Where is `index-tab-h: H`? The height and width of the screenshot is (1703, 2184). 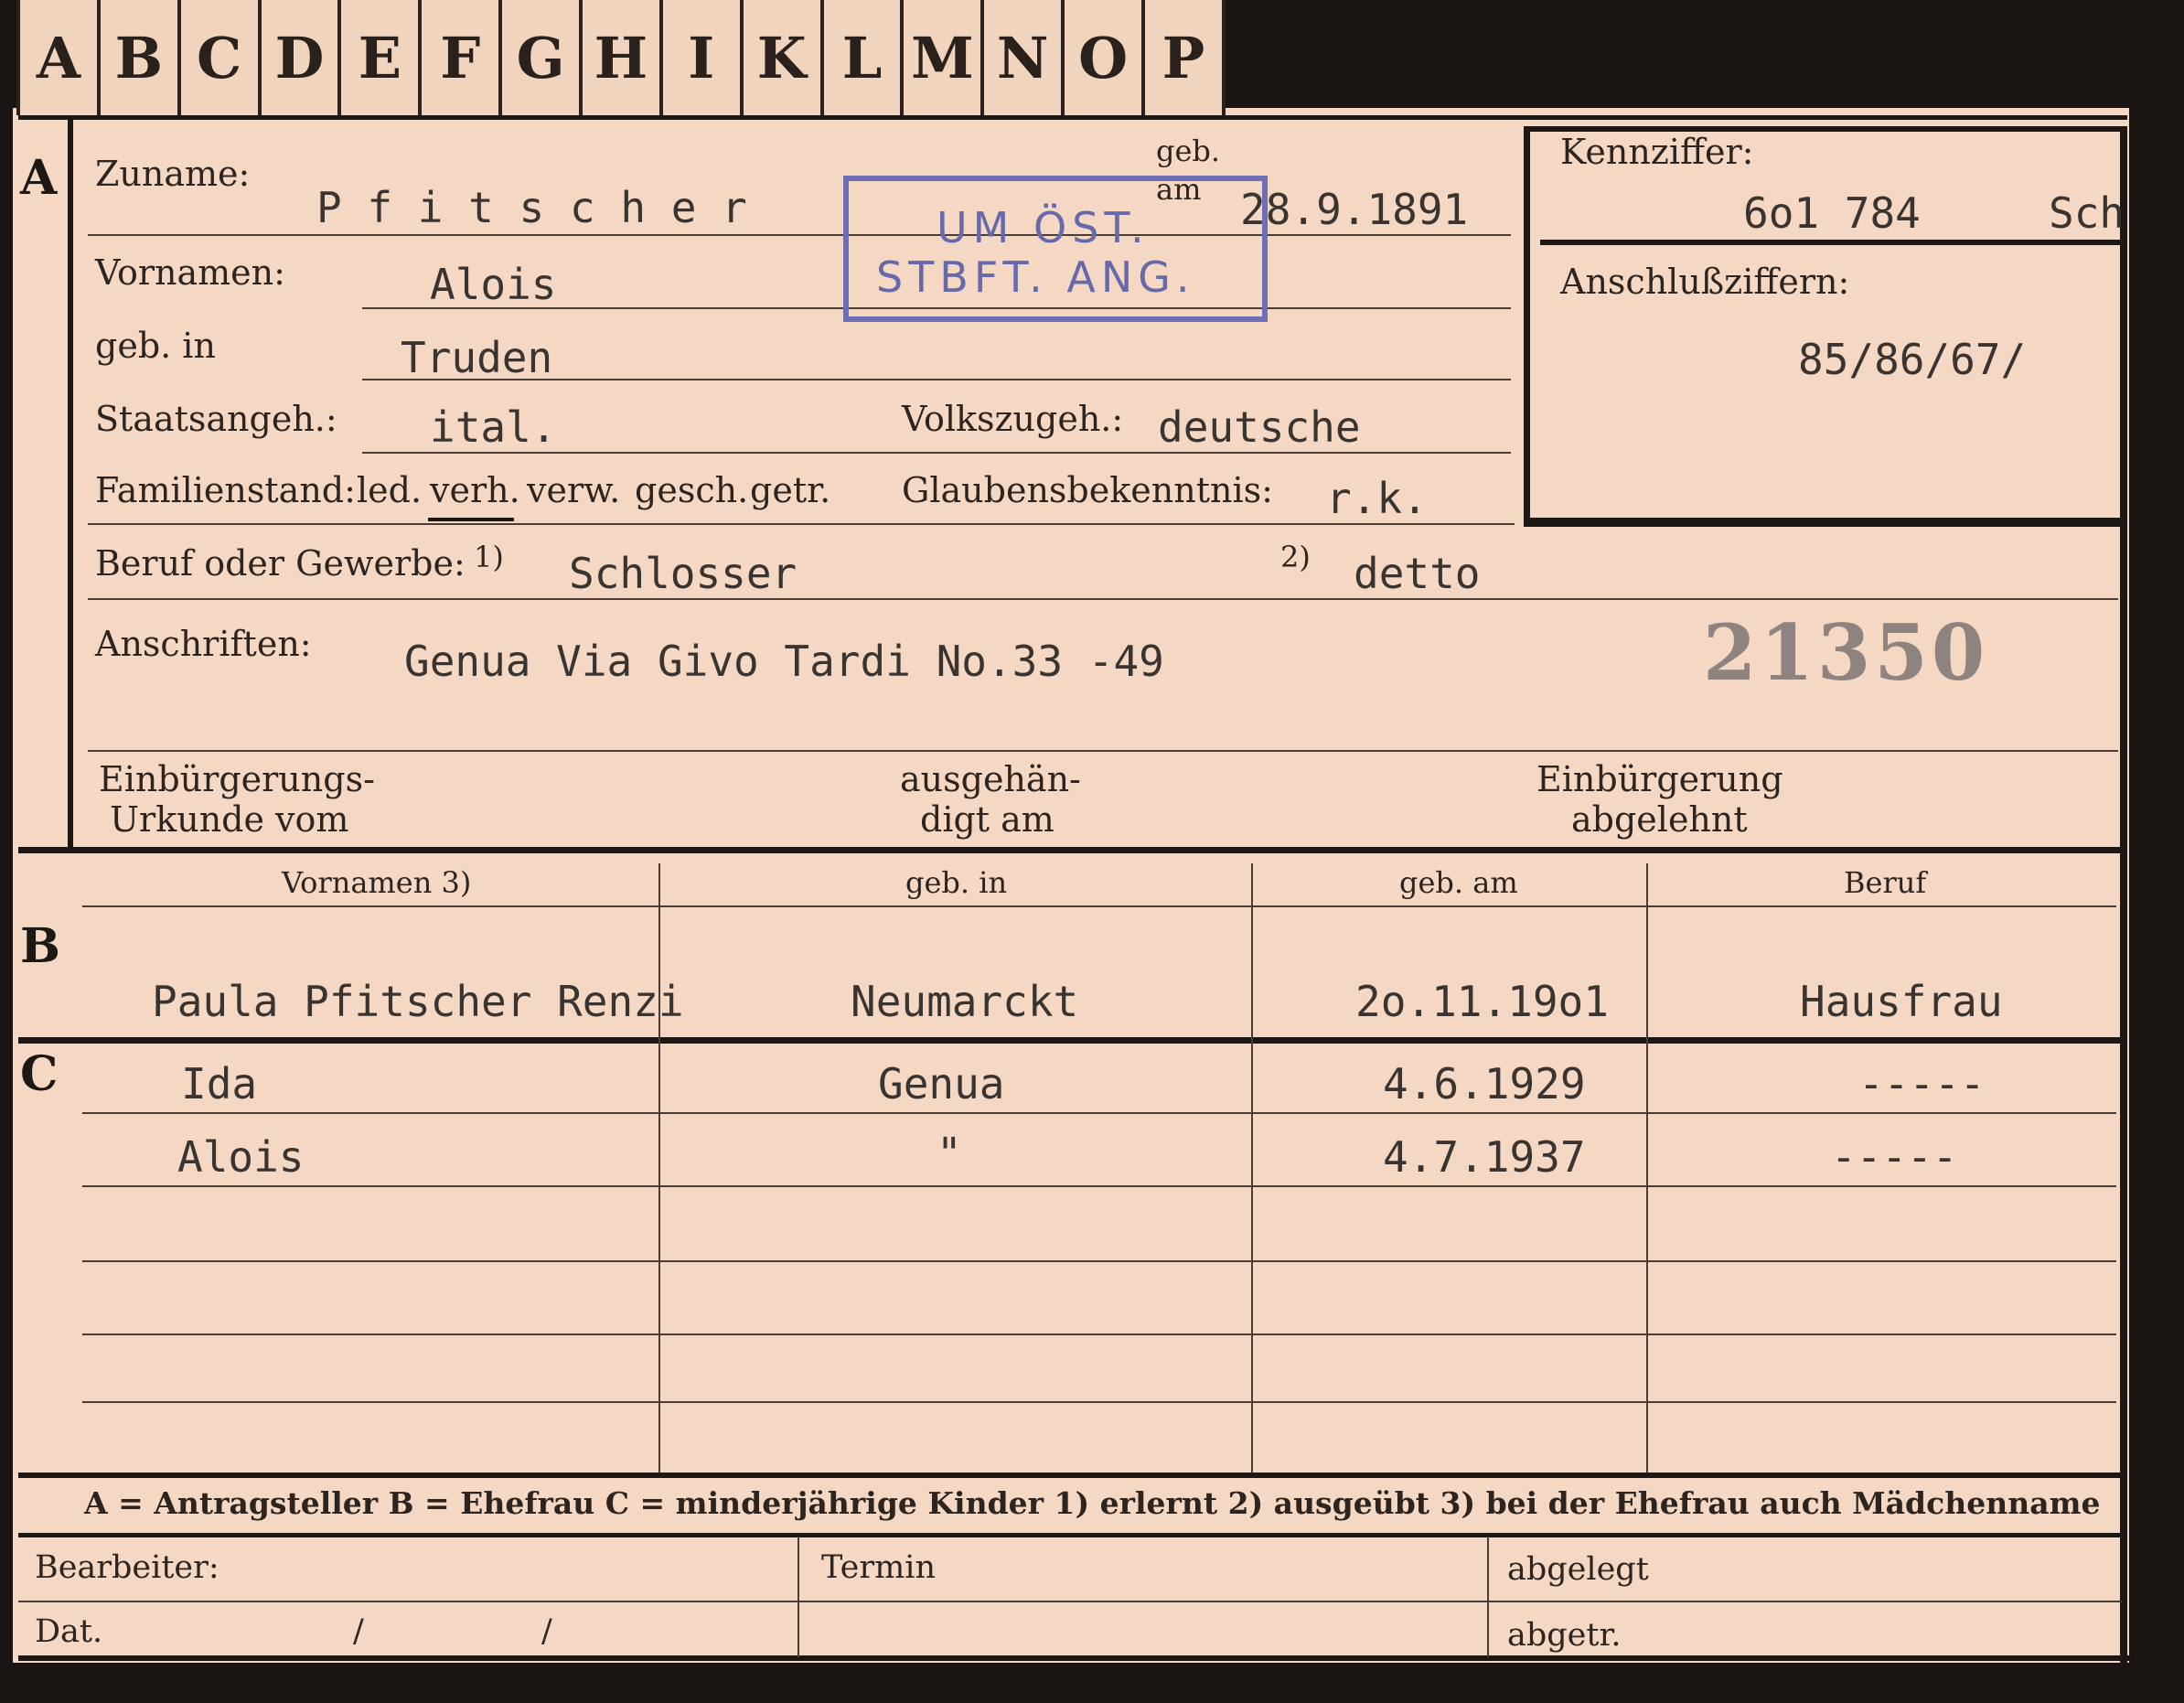
index-tab-h: H is located at coordinates (623, 58).